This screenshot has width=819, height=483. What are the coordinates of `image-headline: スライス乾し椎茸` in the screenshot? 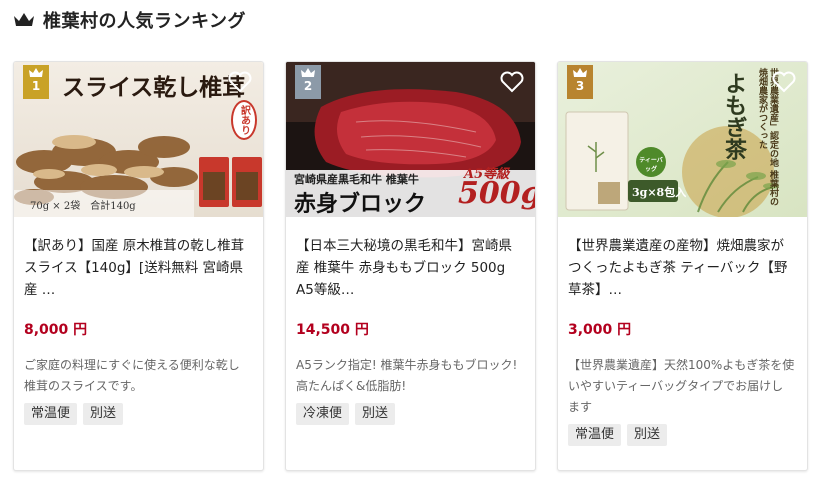 It's located at (154, 87).